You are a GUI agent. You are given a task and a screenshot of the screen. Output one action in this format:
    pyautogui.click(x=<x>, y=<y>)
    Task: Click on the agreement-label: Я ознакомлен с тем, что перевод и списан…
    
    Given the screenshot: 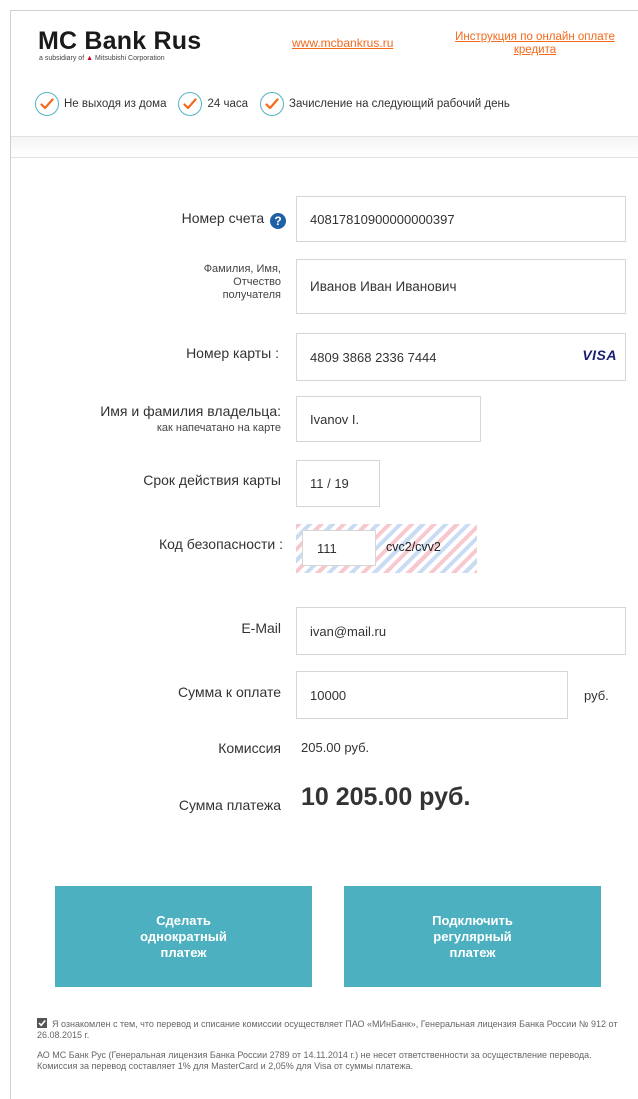 What is the action you would take?
    pyautogui.click(x=327, y=1029)
    